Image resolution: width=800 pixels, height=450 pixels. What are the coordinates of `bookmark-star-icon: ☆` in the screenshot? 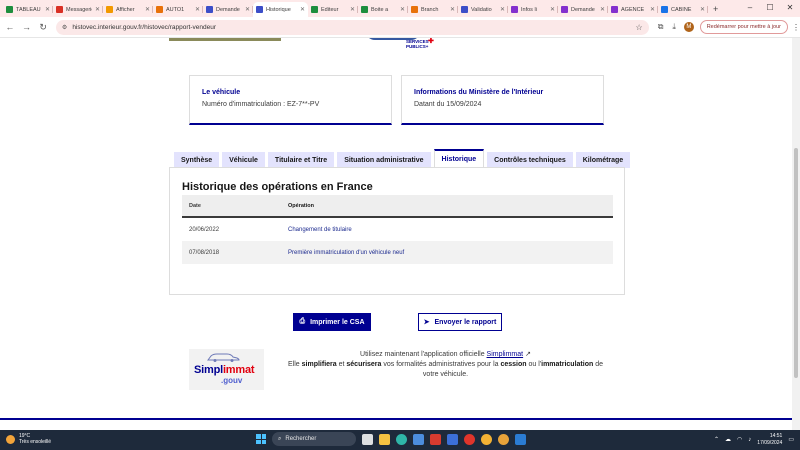 It's located at (639, 27).